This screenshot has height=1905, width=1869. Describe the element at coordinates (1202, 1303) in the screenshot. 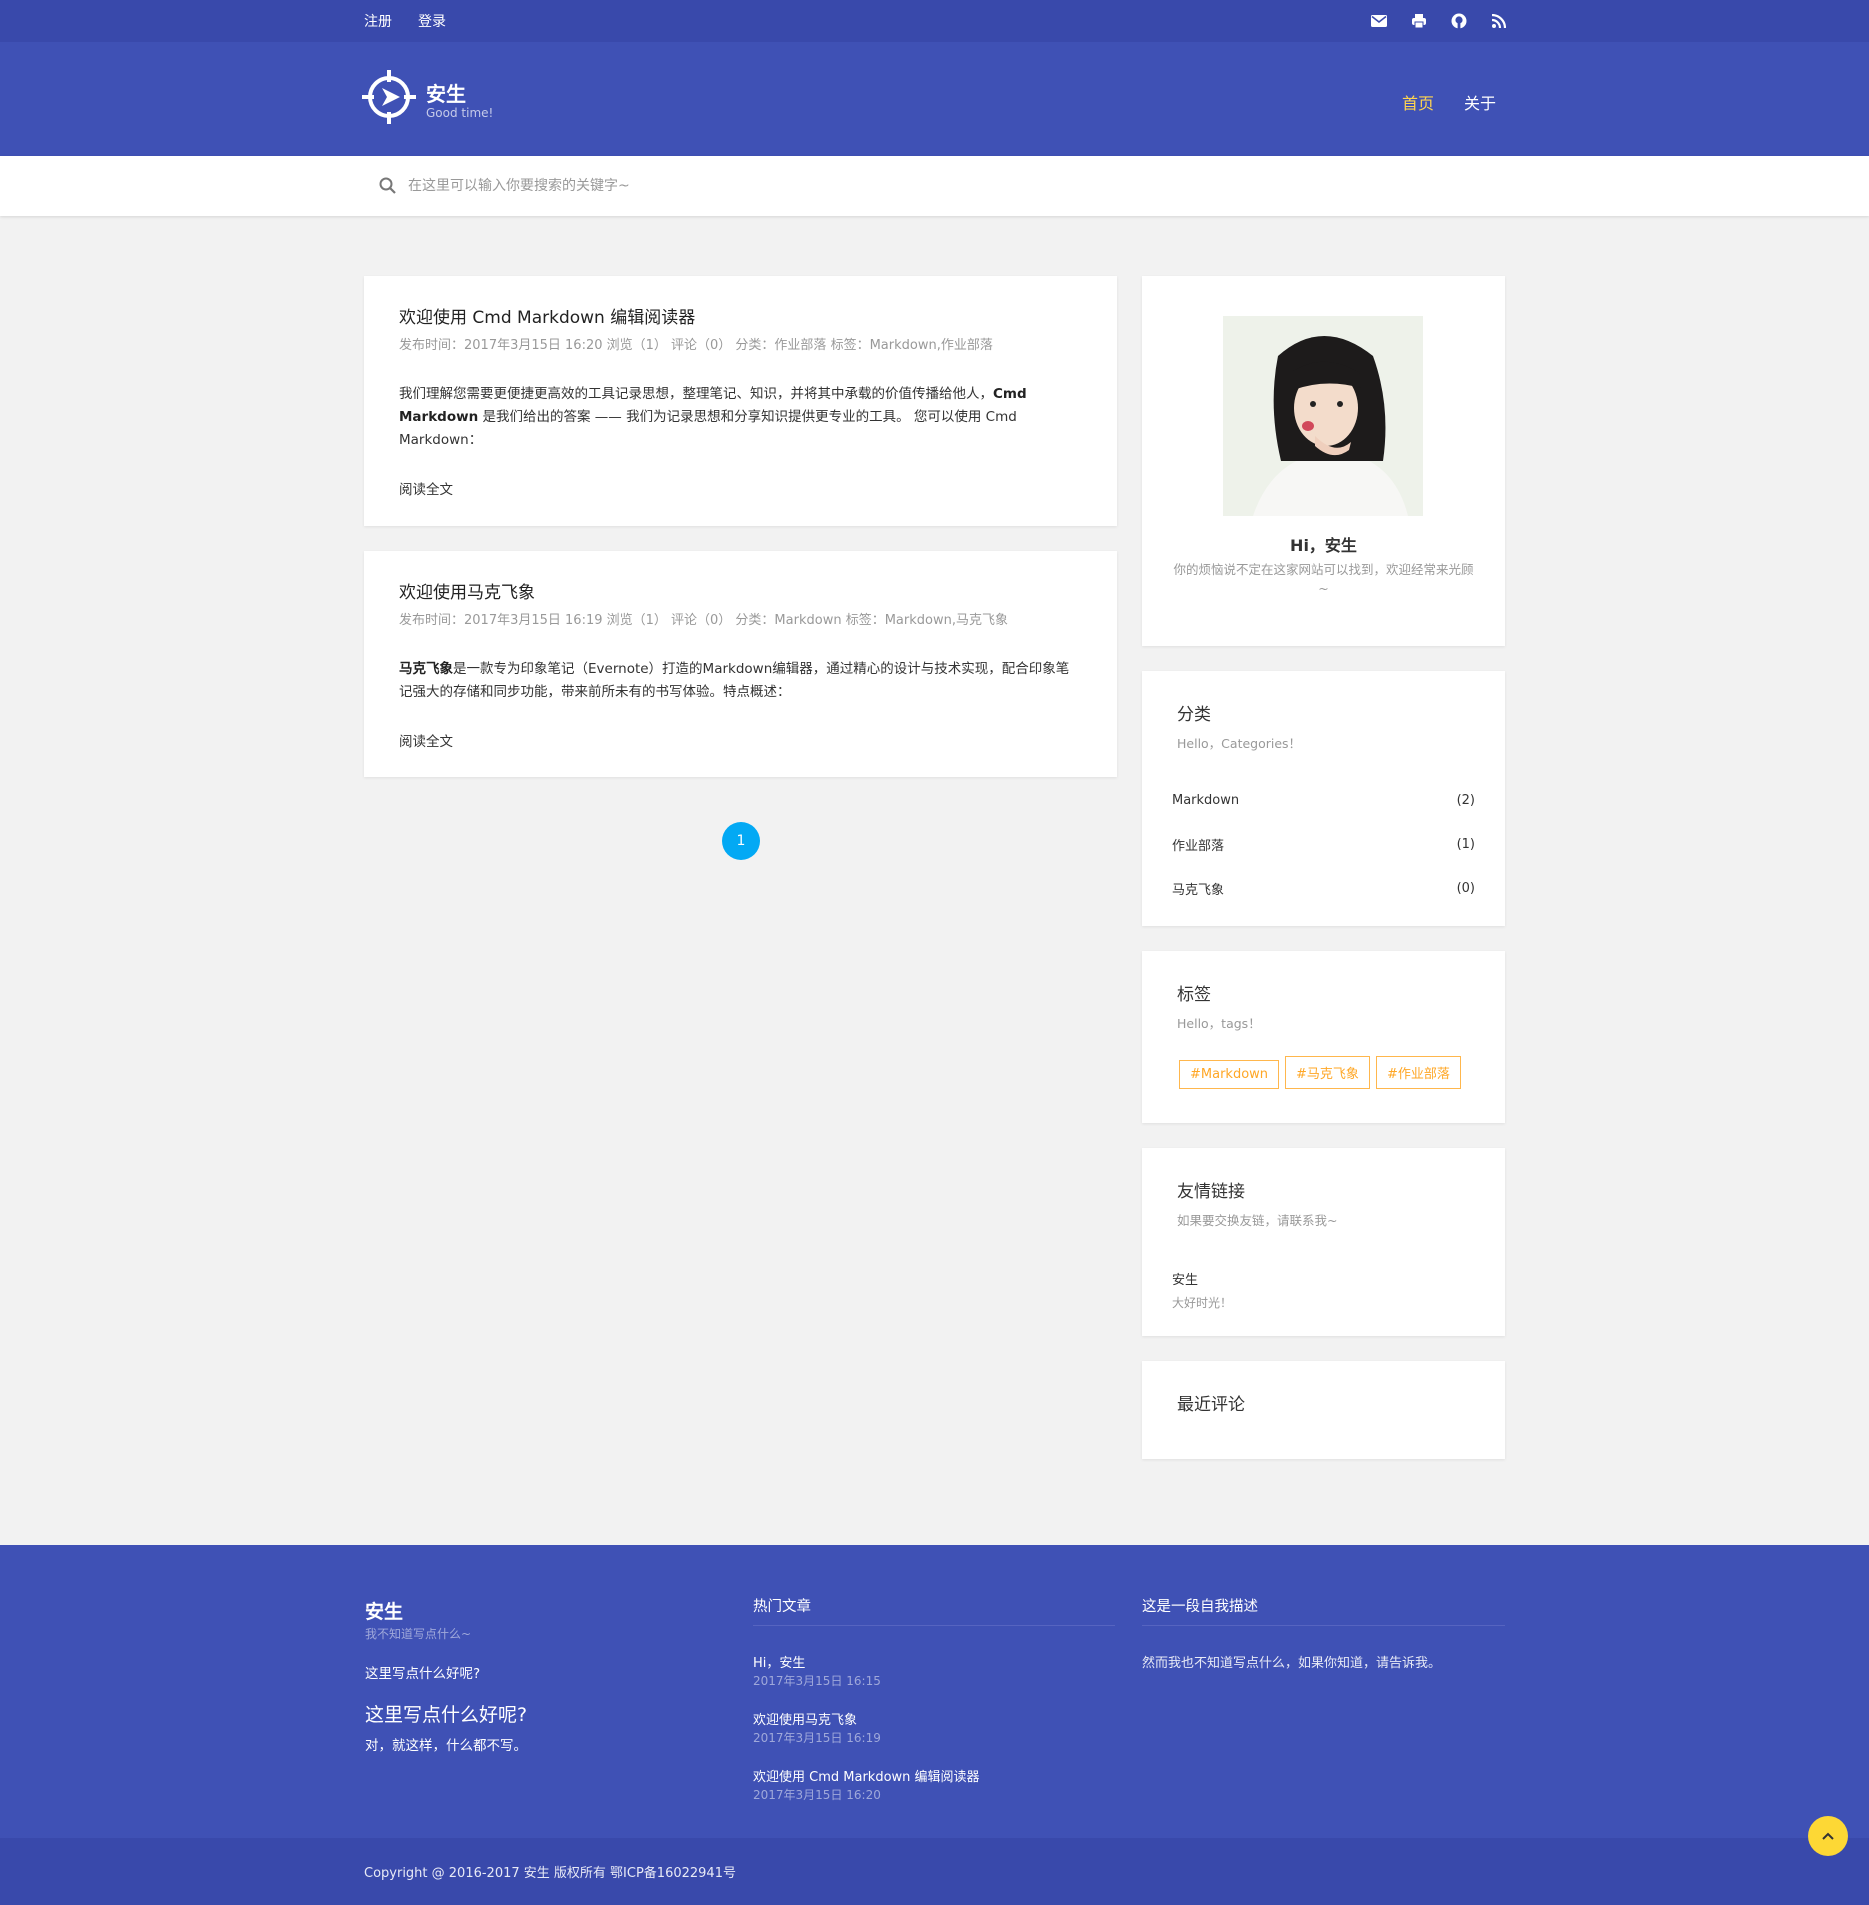

I see `friend-link-desc: 大好时光！` at that location.